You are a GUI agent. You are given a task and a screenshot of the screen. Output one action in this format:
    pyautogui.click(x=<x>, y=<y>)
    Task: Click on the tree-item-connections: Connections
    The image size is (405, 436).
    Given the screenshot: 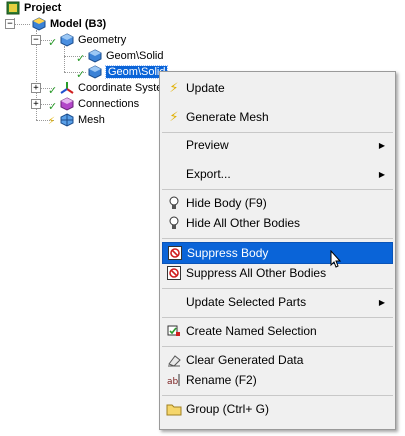 What is the action you would take?
    pyautogui.click(x=99, y=104)
    